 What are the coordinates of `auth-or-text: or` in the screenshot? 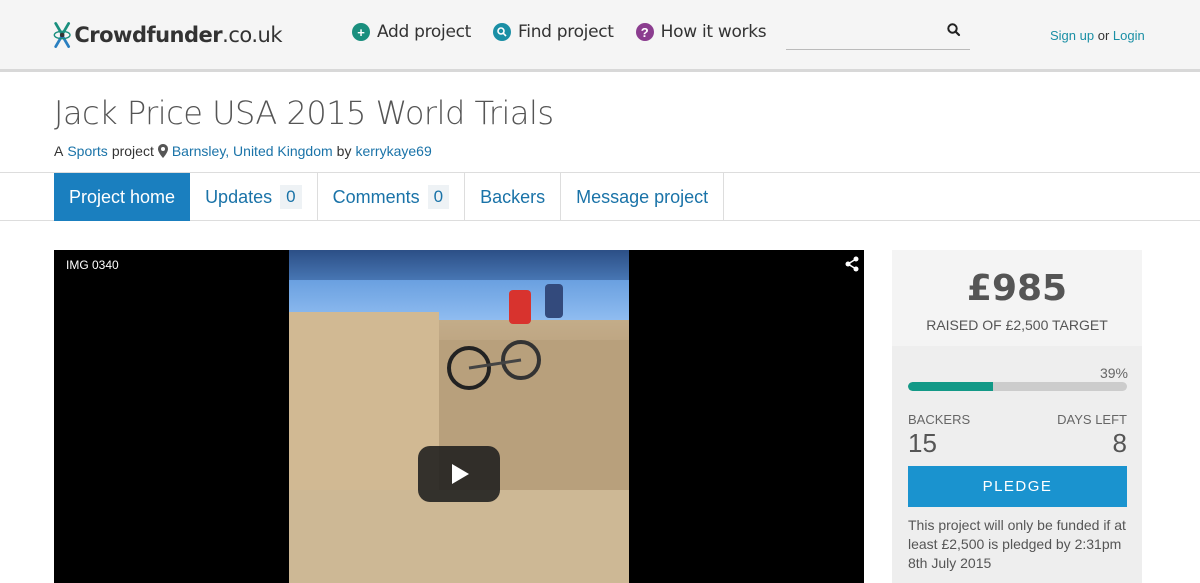 It's located at (1103, 35).